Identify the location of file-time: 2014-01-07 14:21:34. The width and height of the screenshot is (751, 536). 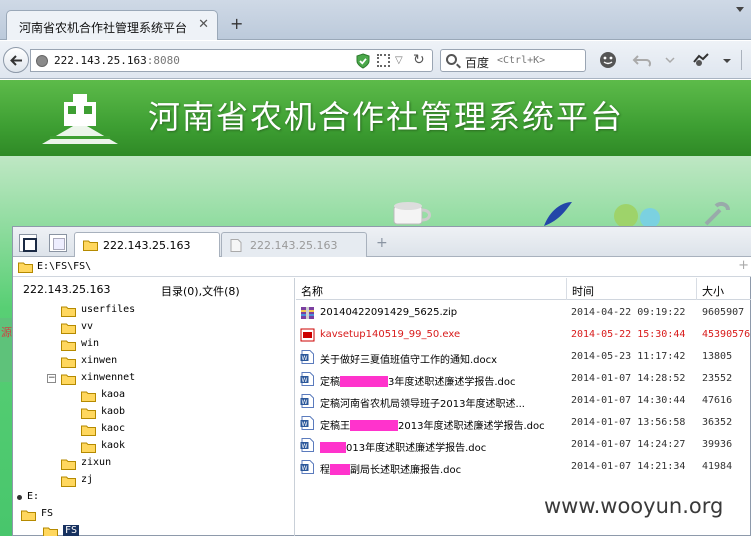
(628, 466).